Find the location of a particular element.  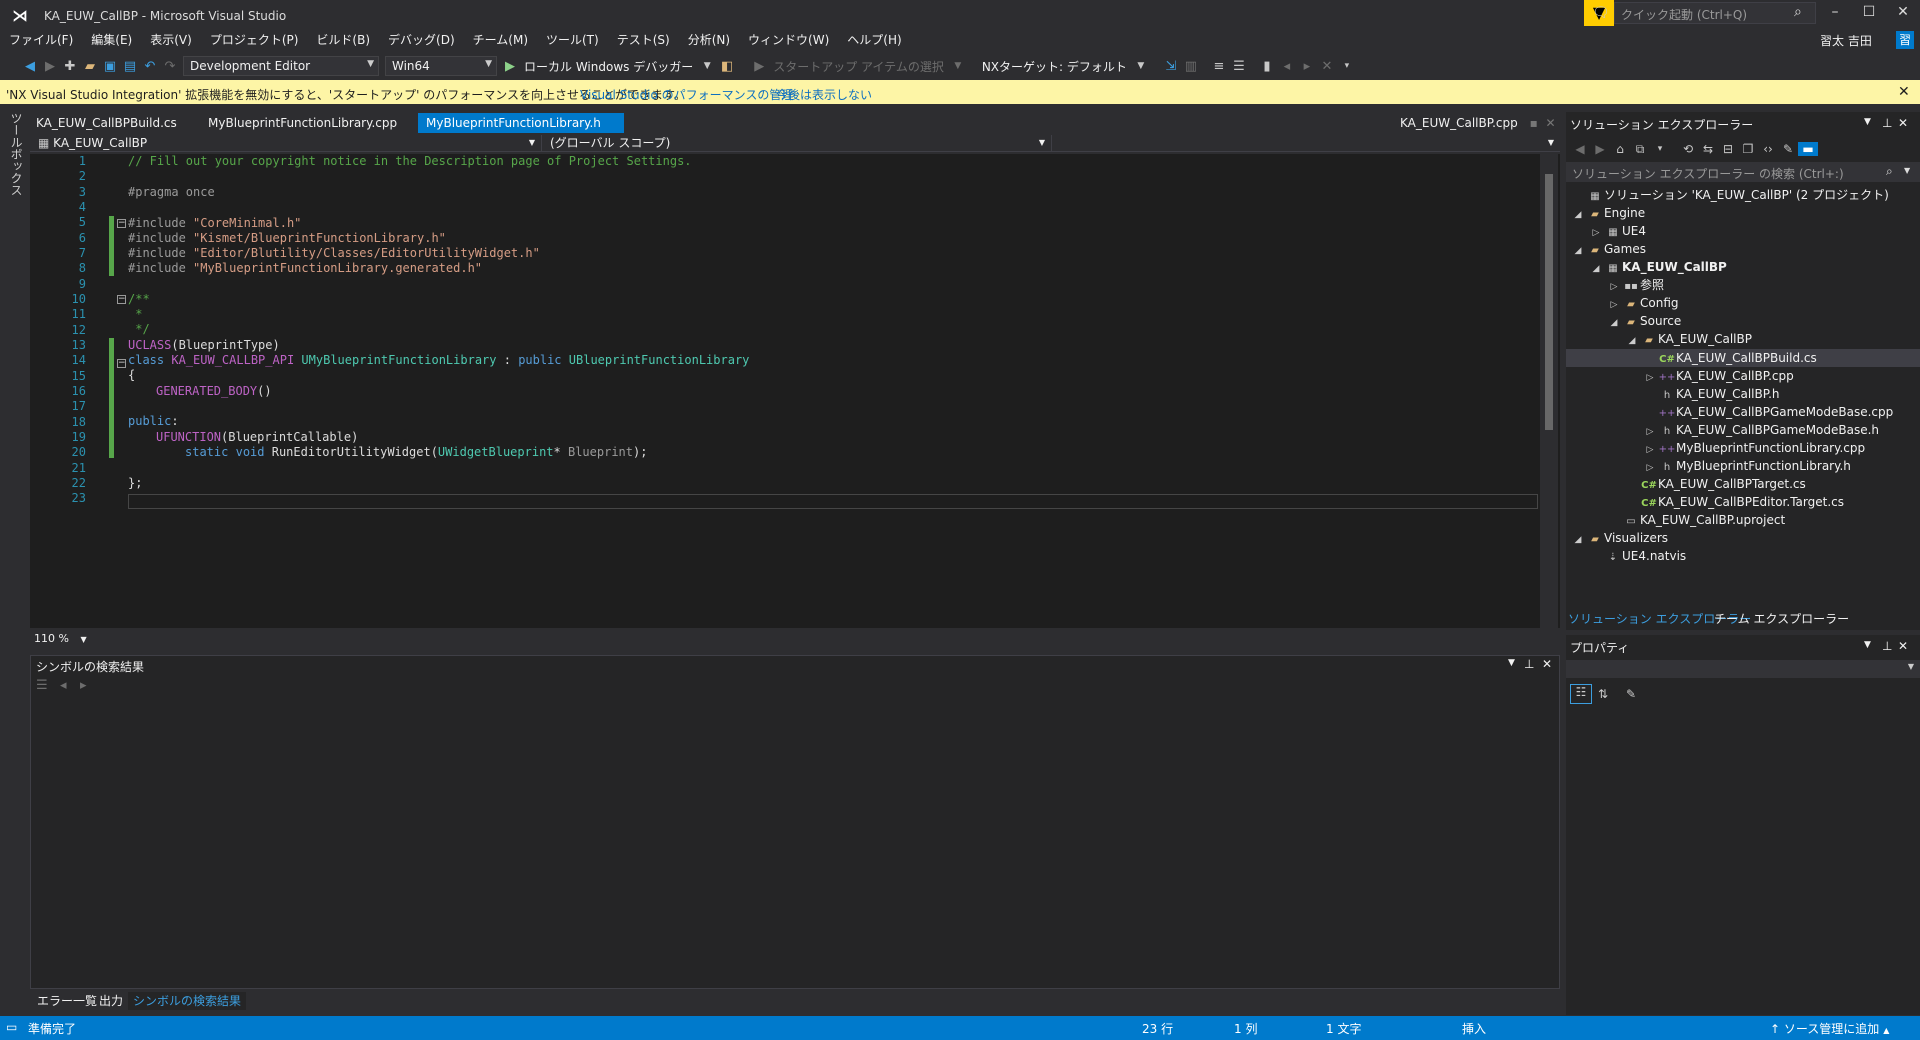

layout-icon: ▥ is located at coordinates (1191, 66).